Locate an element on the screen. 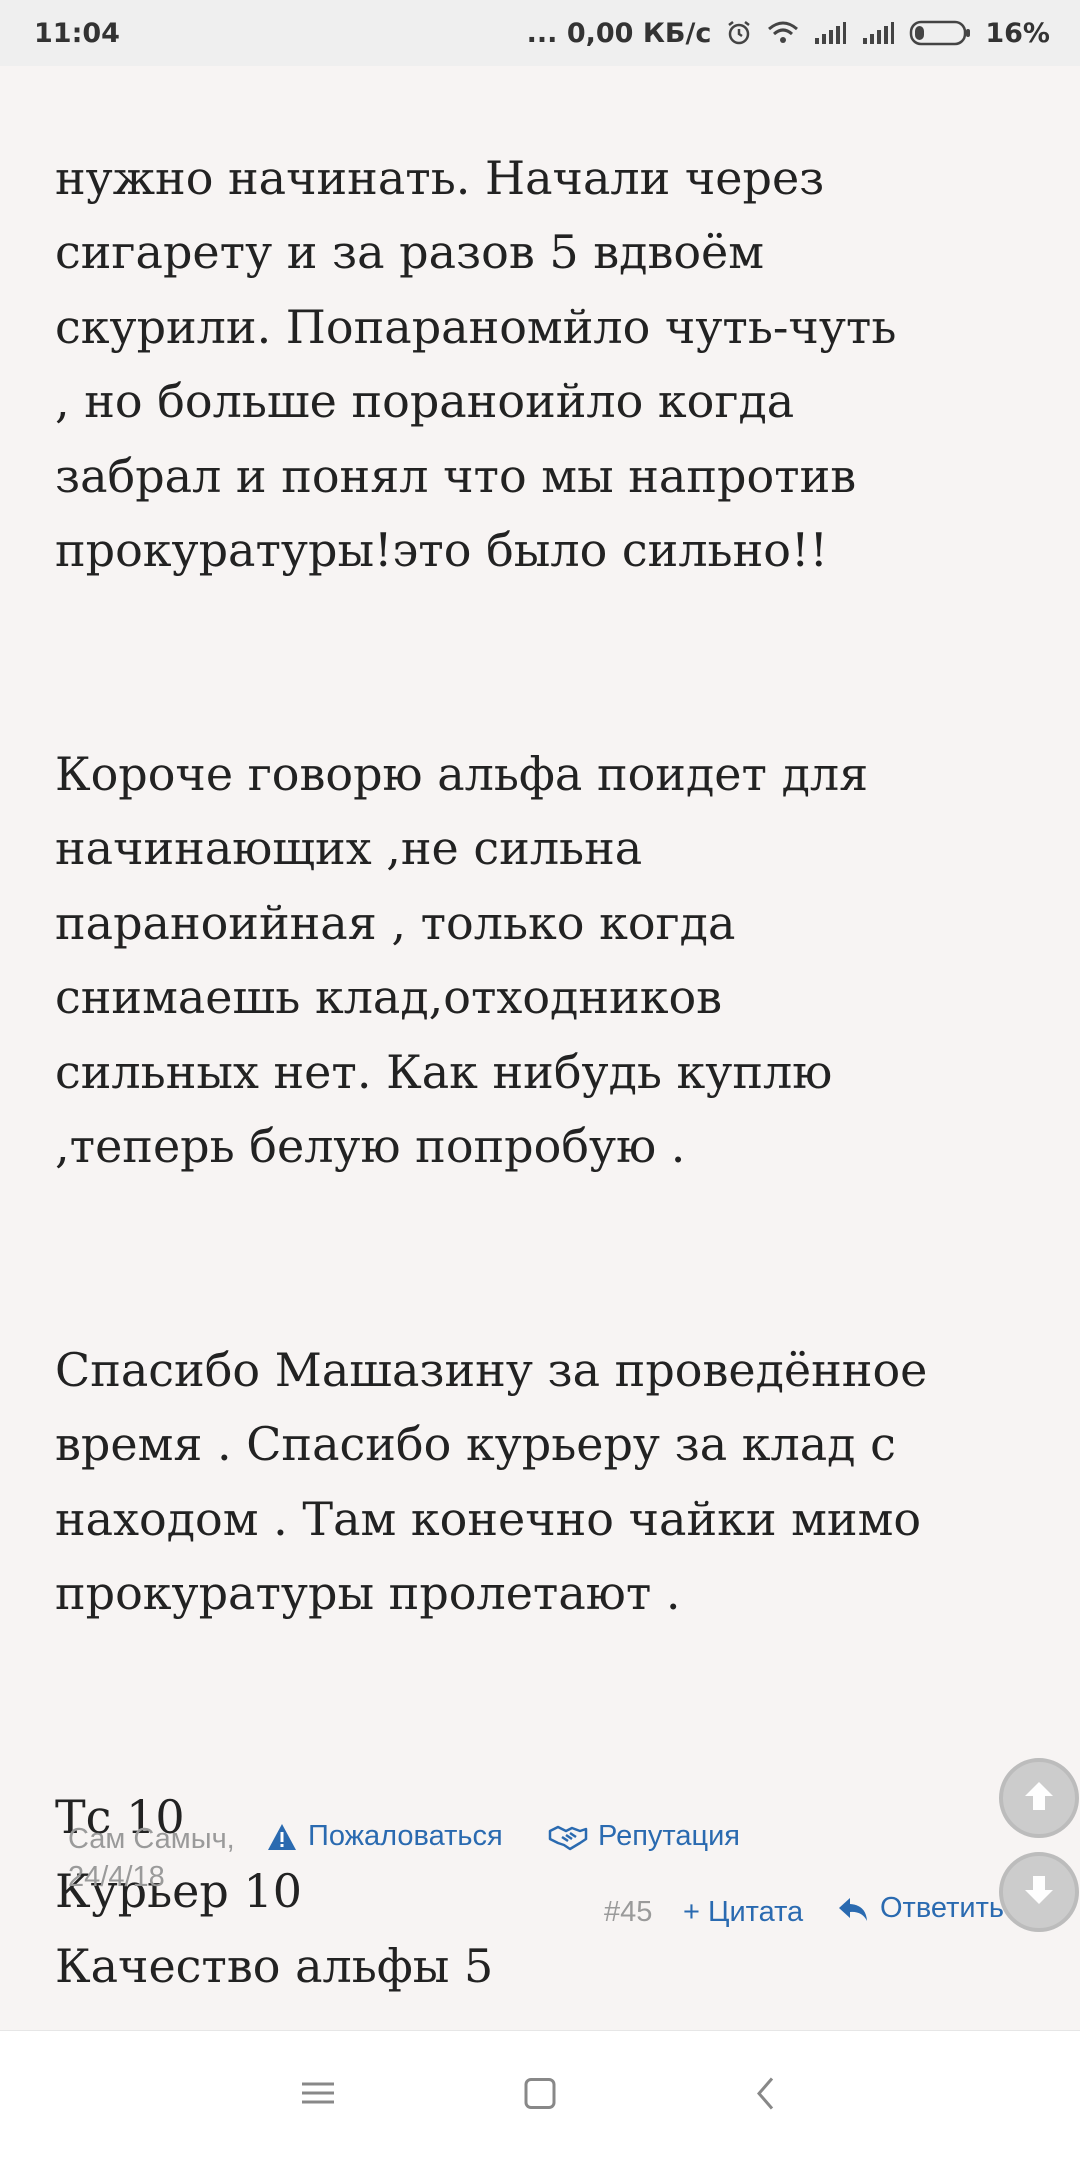 The image size is (1080, 2161). reply-label: Ответить is located at coordinates (942, 1908).